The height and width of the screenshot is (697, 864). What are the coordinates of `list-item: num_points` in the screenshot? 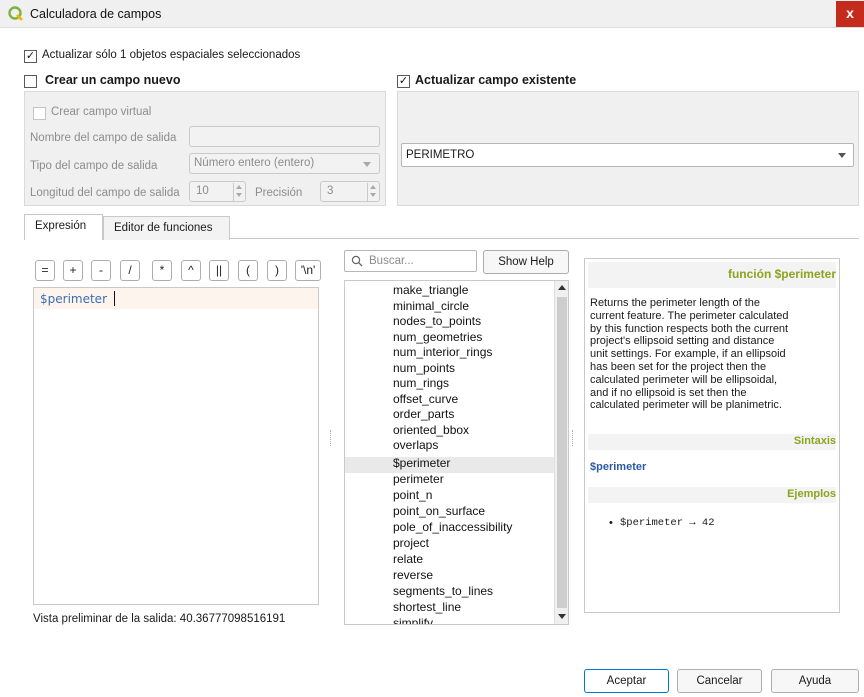 It's located at (424, 369).